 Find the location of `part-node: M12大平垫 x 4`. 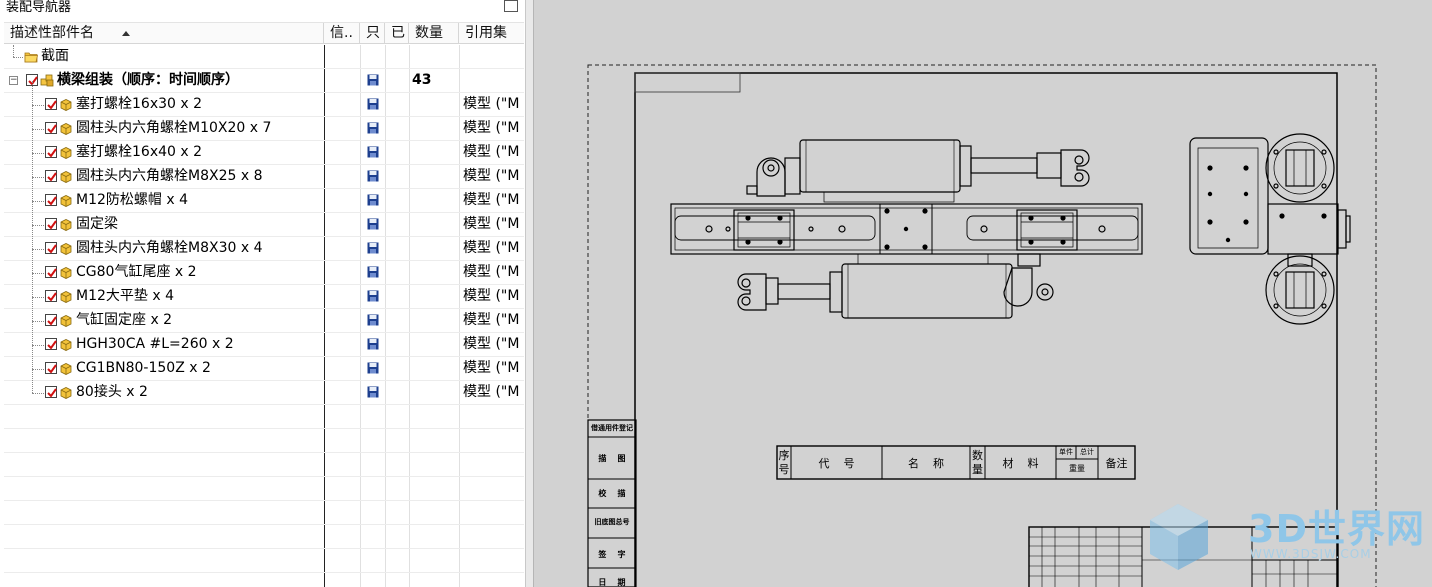

part-node: M12大平垫 x 4 is located at coordinates (109, 296).